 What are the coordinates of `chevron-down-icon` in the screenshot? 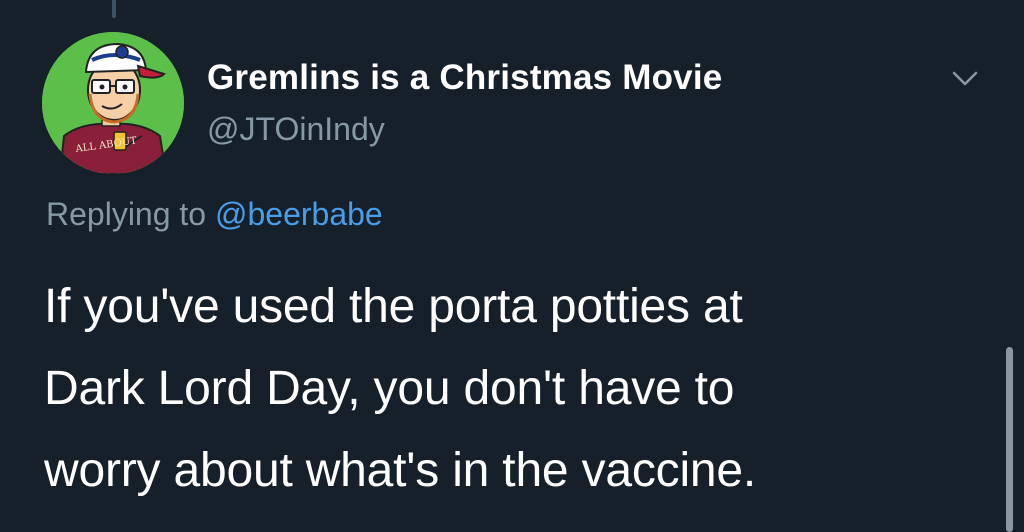 It's located at (965, 79).